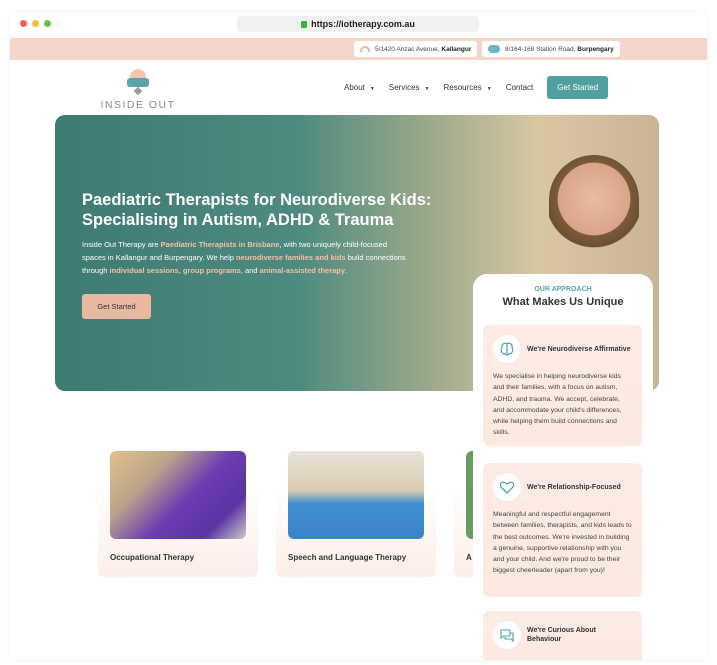  I want to click on nav-contact: Contact, so click(520, 87).